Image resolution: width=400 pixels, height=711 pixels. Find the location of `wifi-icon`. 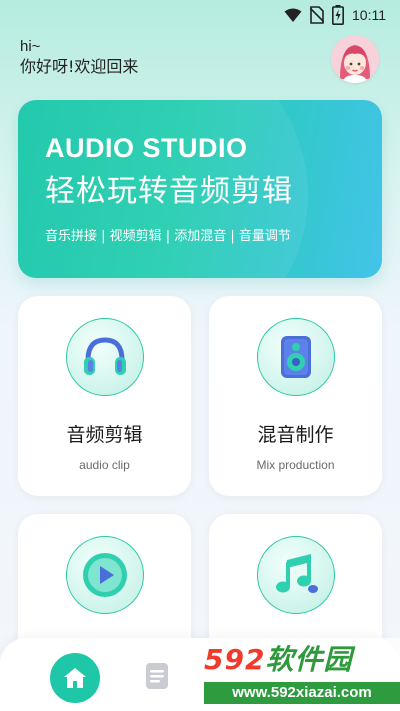

wifi-icon is located at coordinates (293, 15).